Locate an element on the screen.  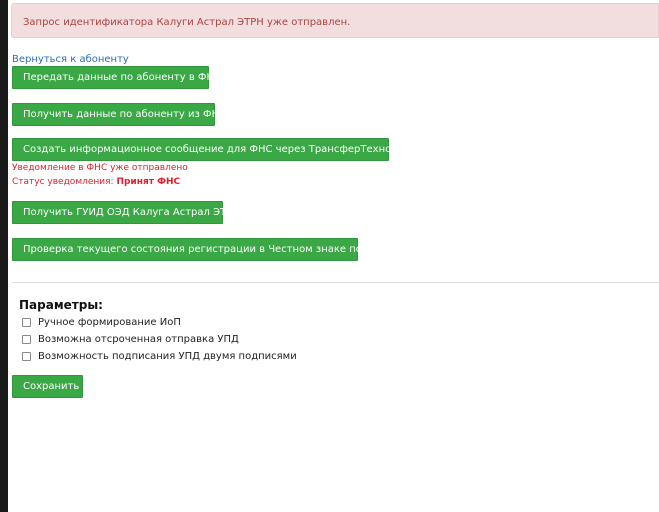
notice-status: Статус уведомления: Принят ФНС is located at coordinates (96, 182).